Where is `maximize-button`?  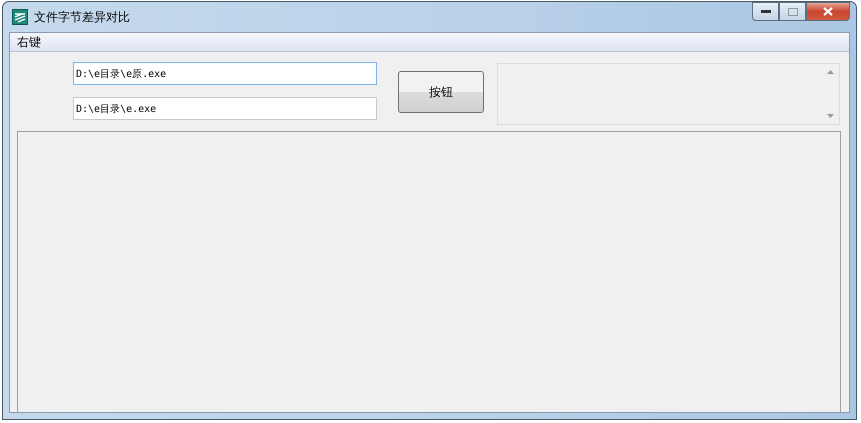 maximize-button is located at coordinates (792, 11).